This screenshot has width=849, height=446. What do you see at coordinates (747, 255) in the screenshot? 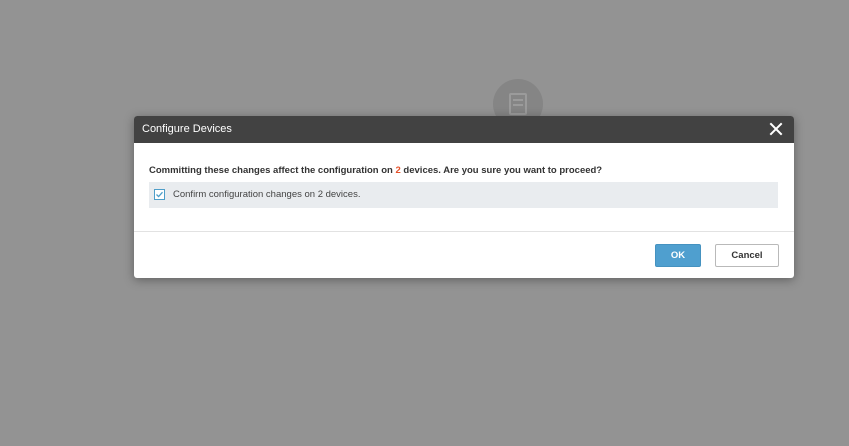
I see `cancel-button: Cancel` at bounding box center [747, 255].